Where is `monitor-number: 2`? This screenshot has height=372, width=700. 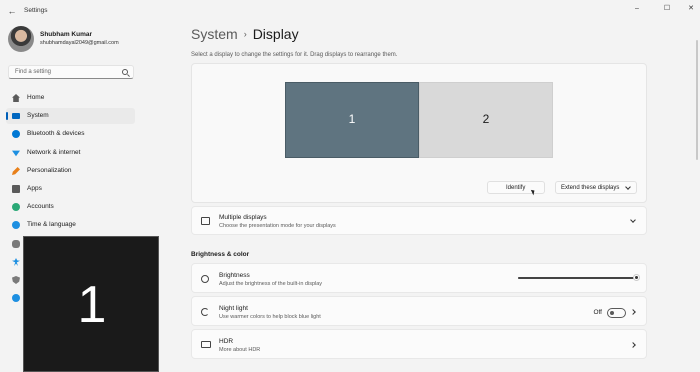 monitor-number: 2 is located at coordinates (486, 119).